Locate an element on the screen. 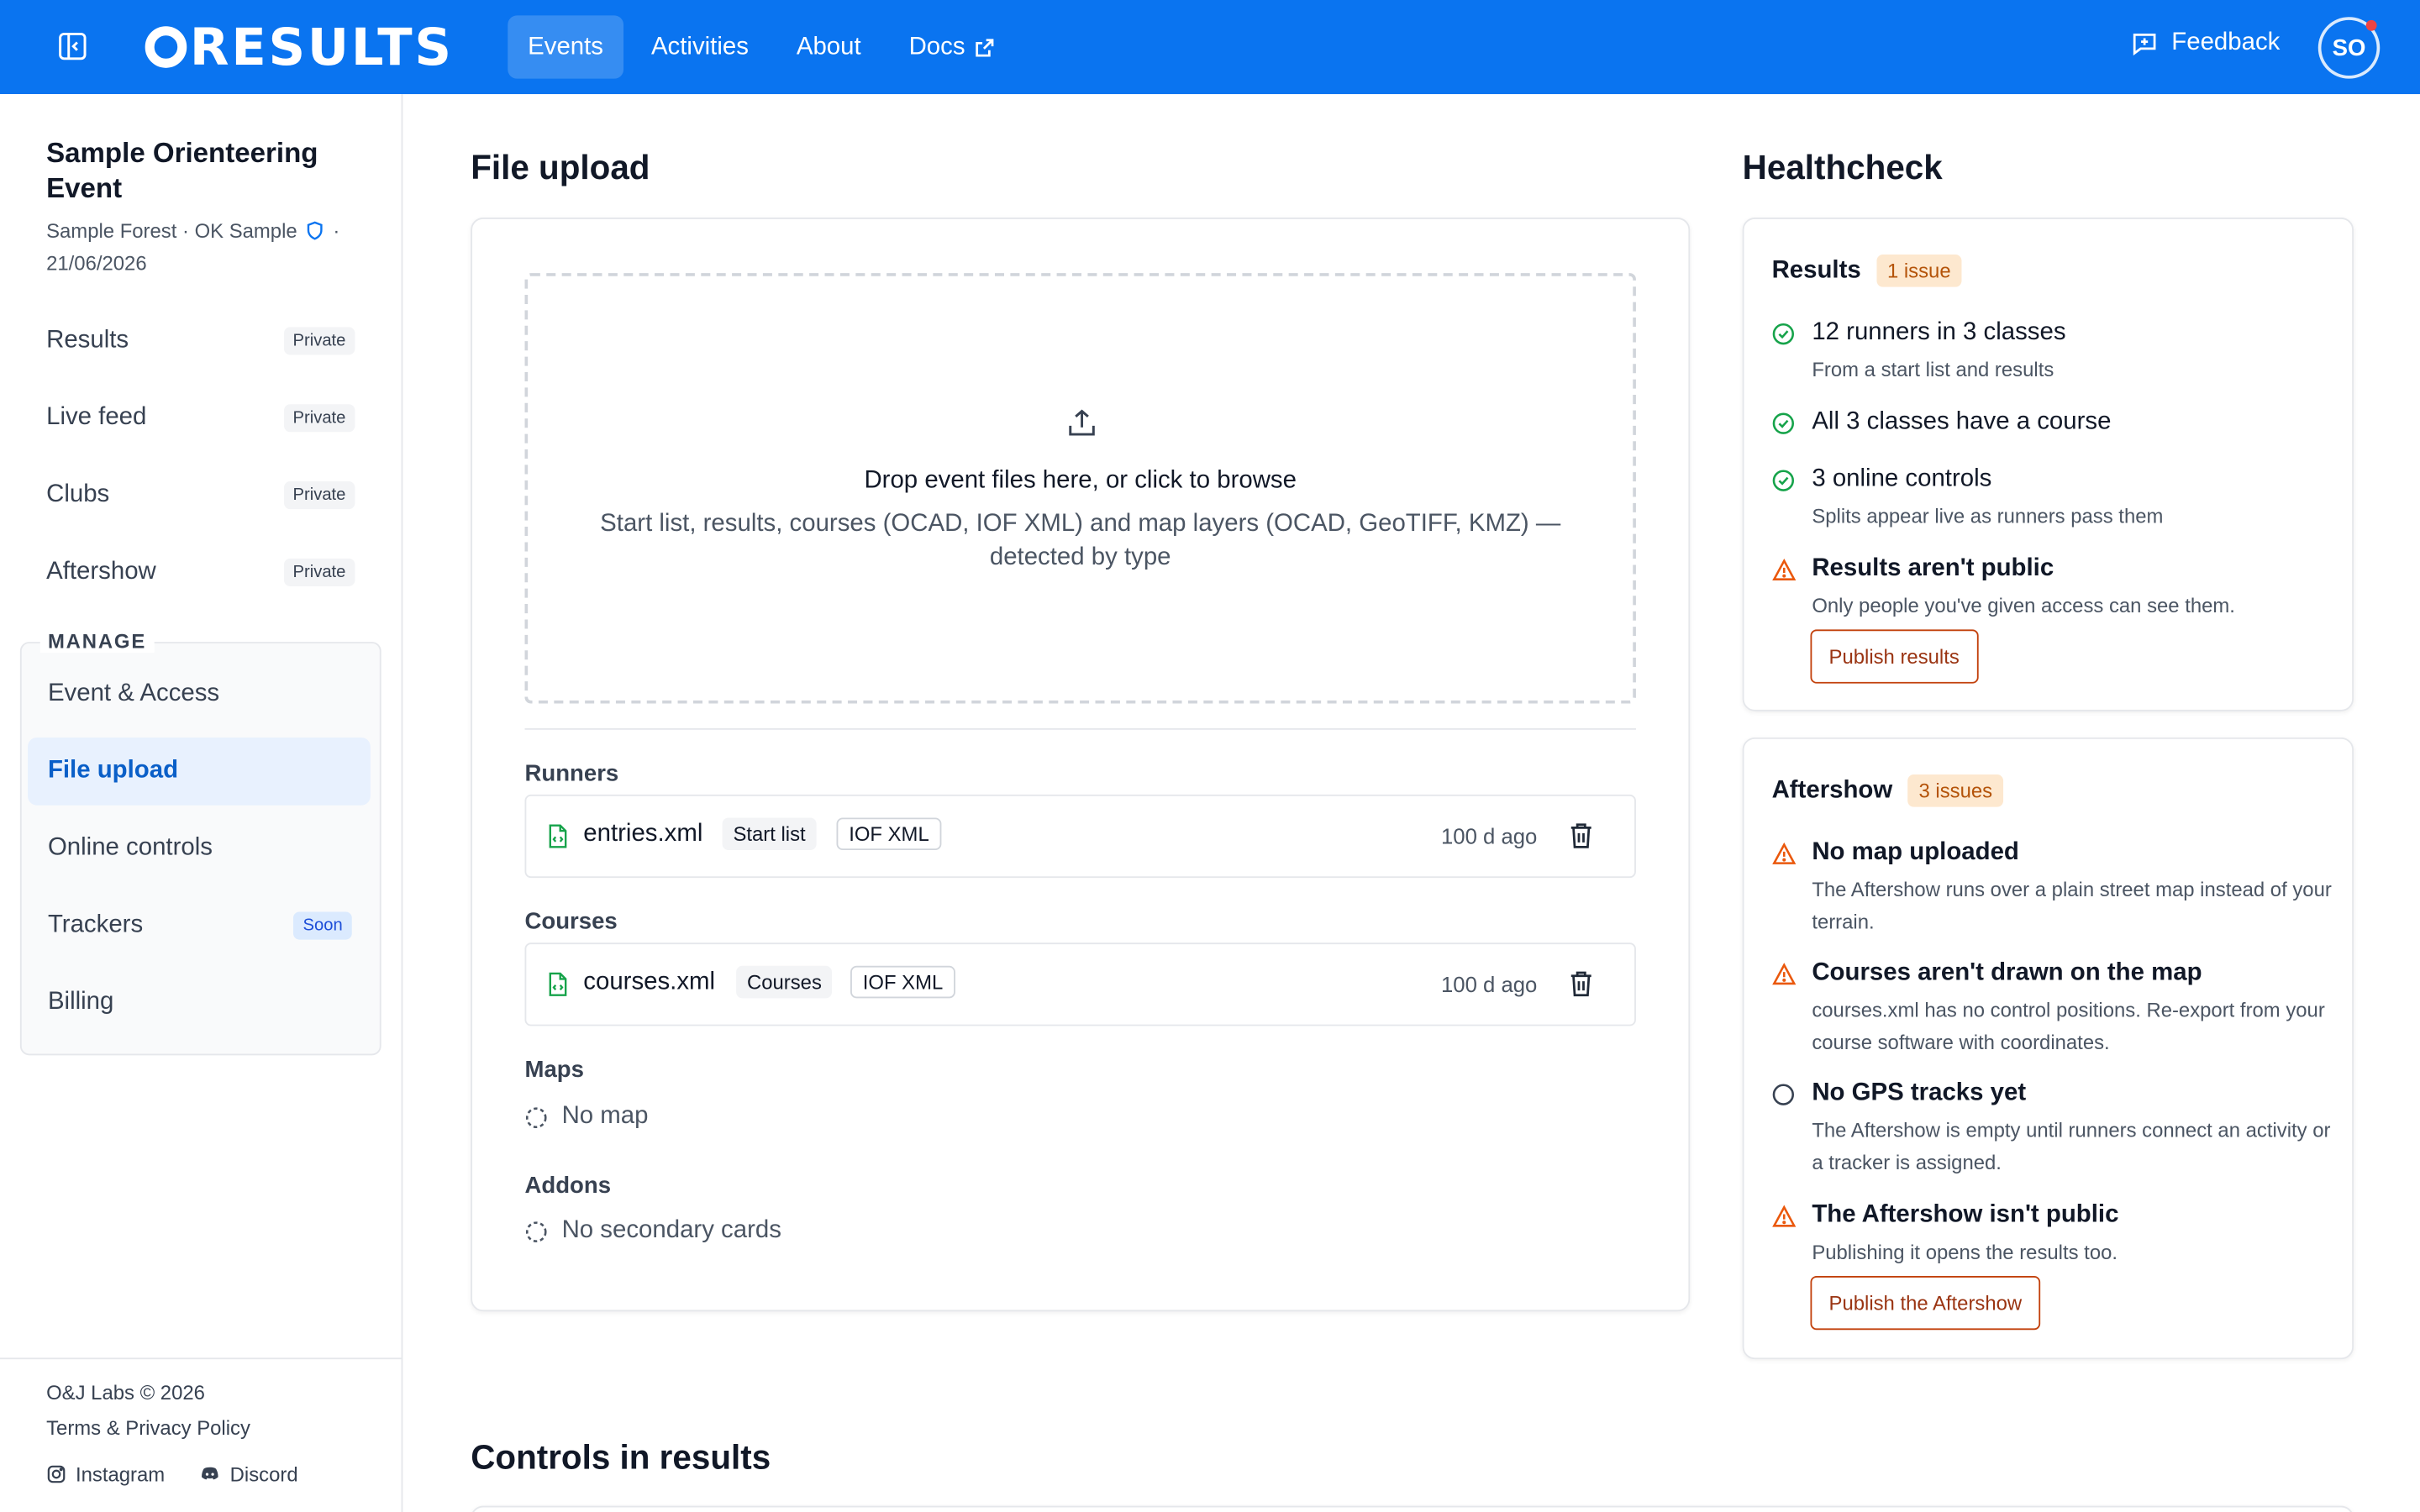 This screenshot has height=1512, width=2420. manage-item-label: Online controls is located at coordinates (130, 847).